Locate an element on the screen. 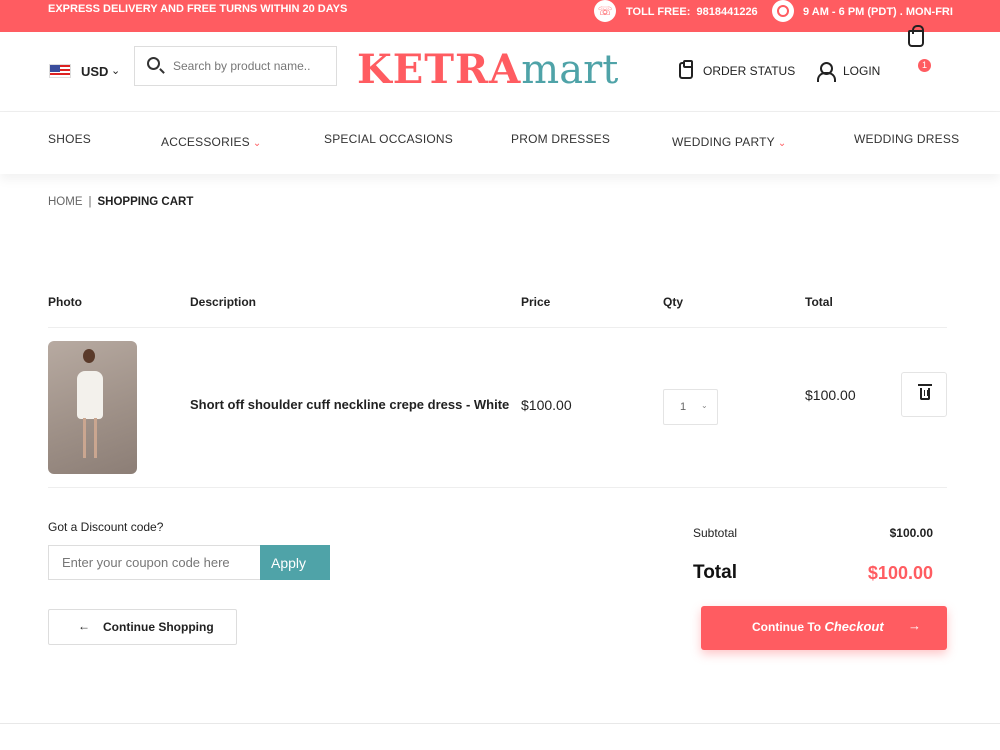 This screenshot has height=750, width=1000. site-header: USD ⌄ KETRAmart ORDER STATUS LOGIN is located at coordinates (500, 72).